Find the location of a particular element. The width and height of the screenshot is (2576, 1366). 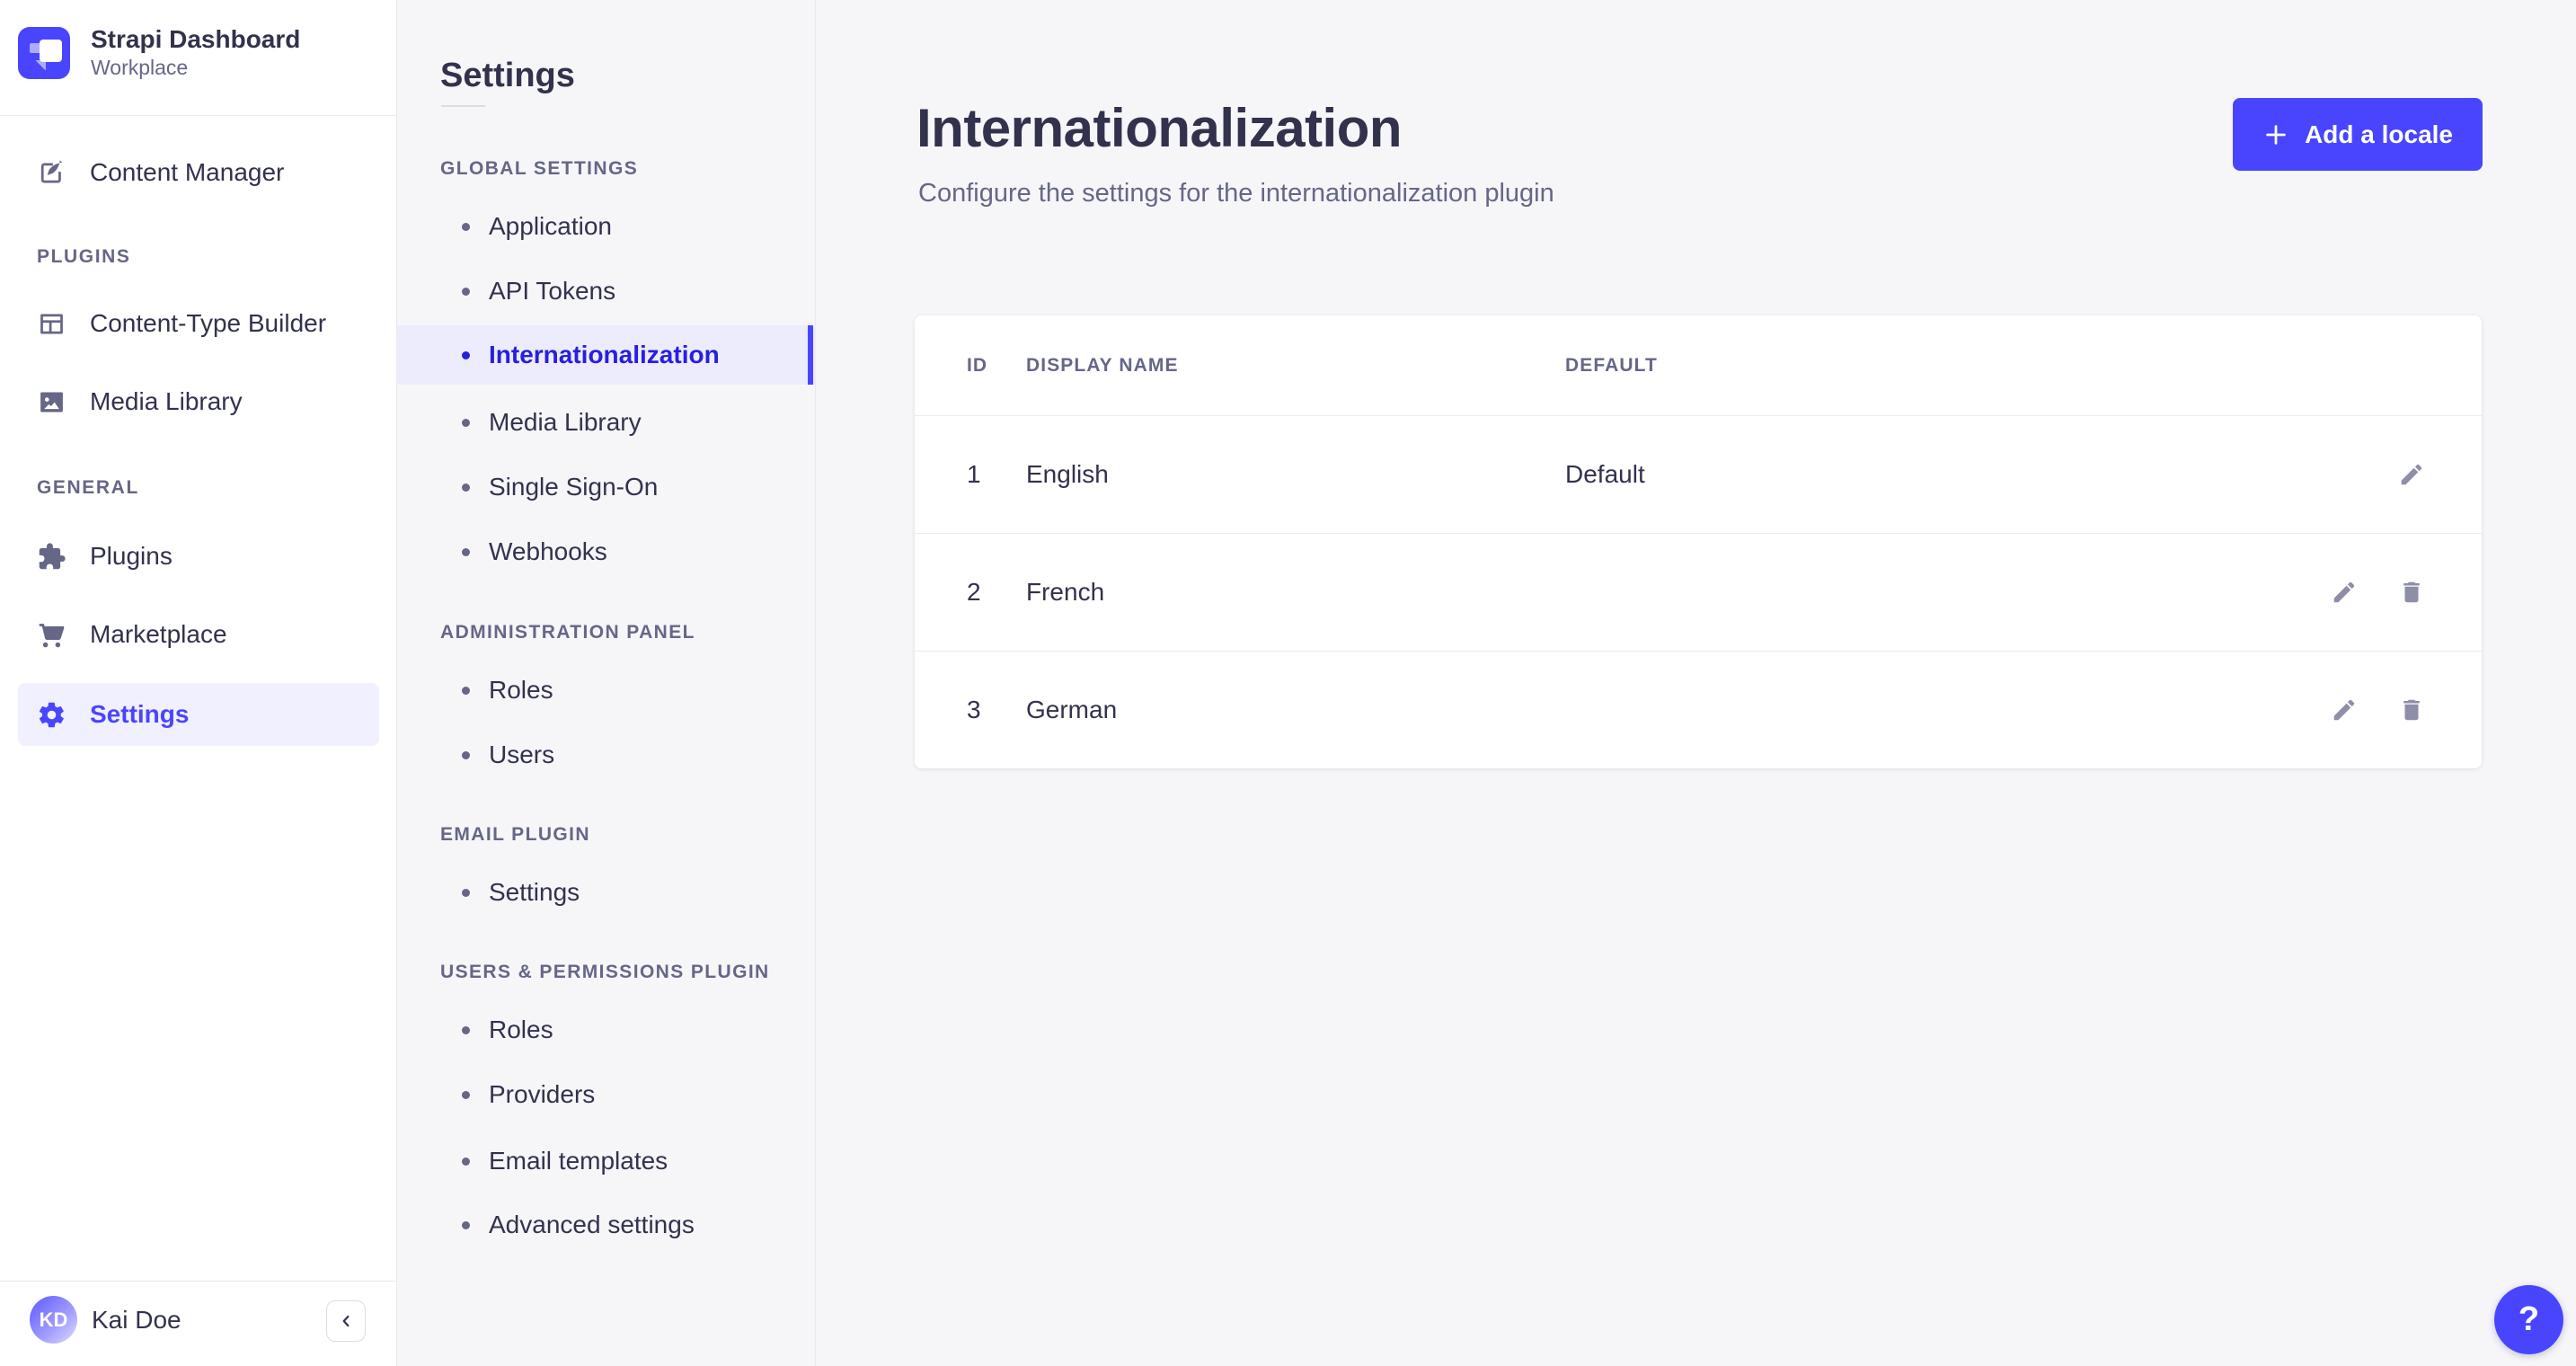

subnav-item-admin-roles: Roles is located at coordinates (607, 690).